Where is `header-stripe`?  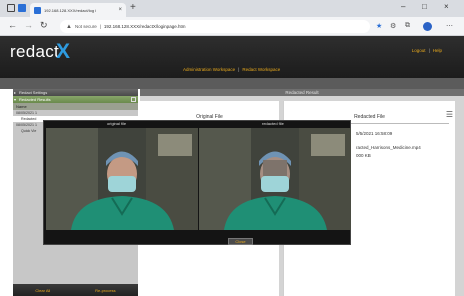
header-stripe is located at coordinates (232, 83).